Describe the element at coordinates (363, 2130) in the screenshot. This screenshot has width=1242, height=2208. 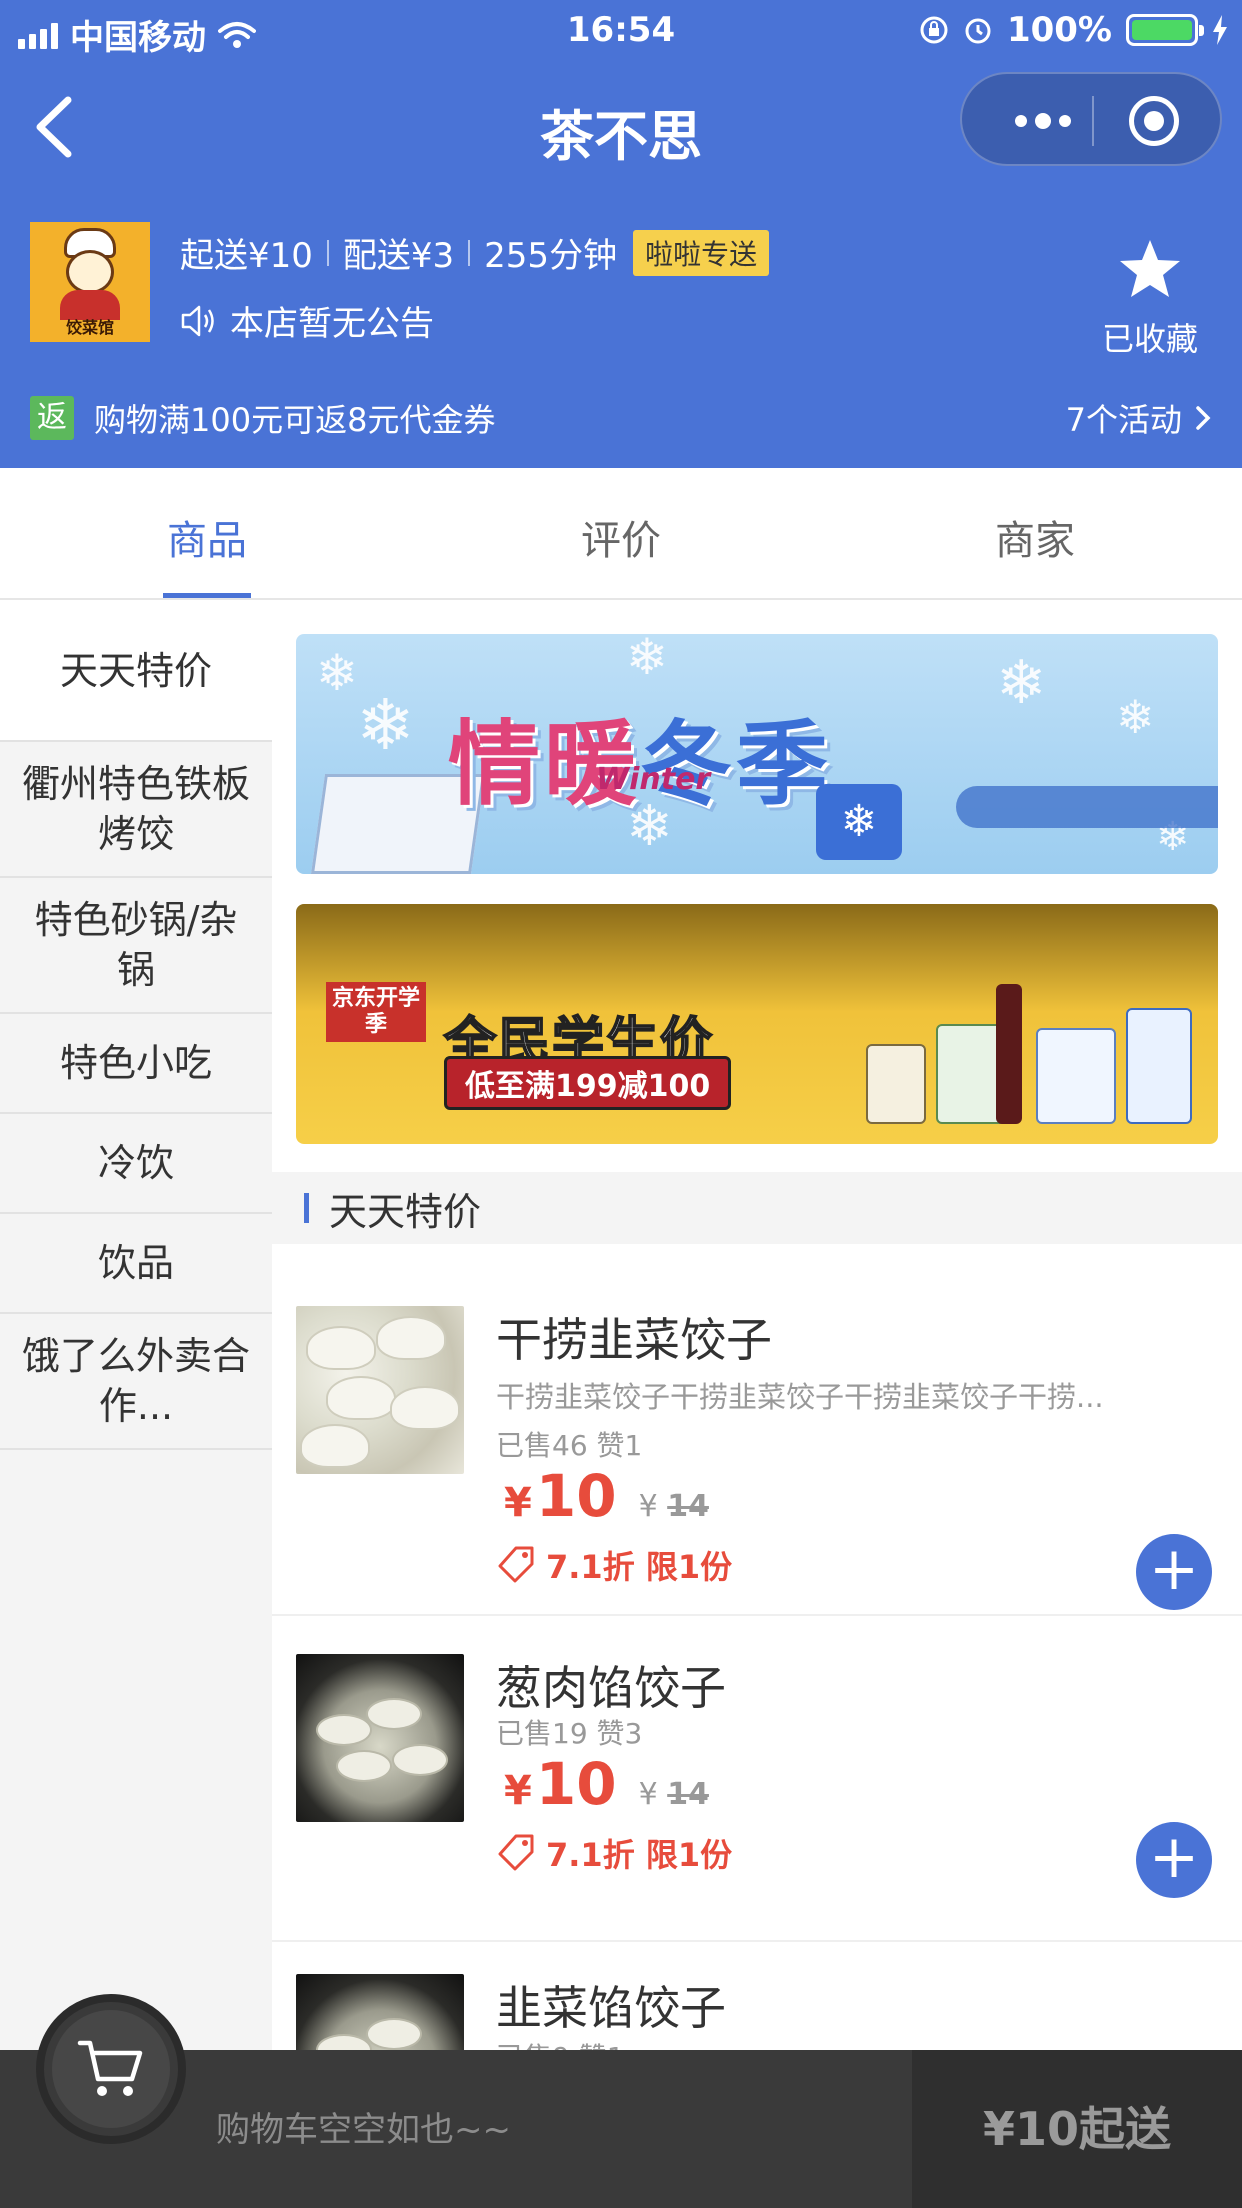
I see `cart-empty-text: 购物车空空如也~~` at that location.